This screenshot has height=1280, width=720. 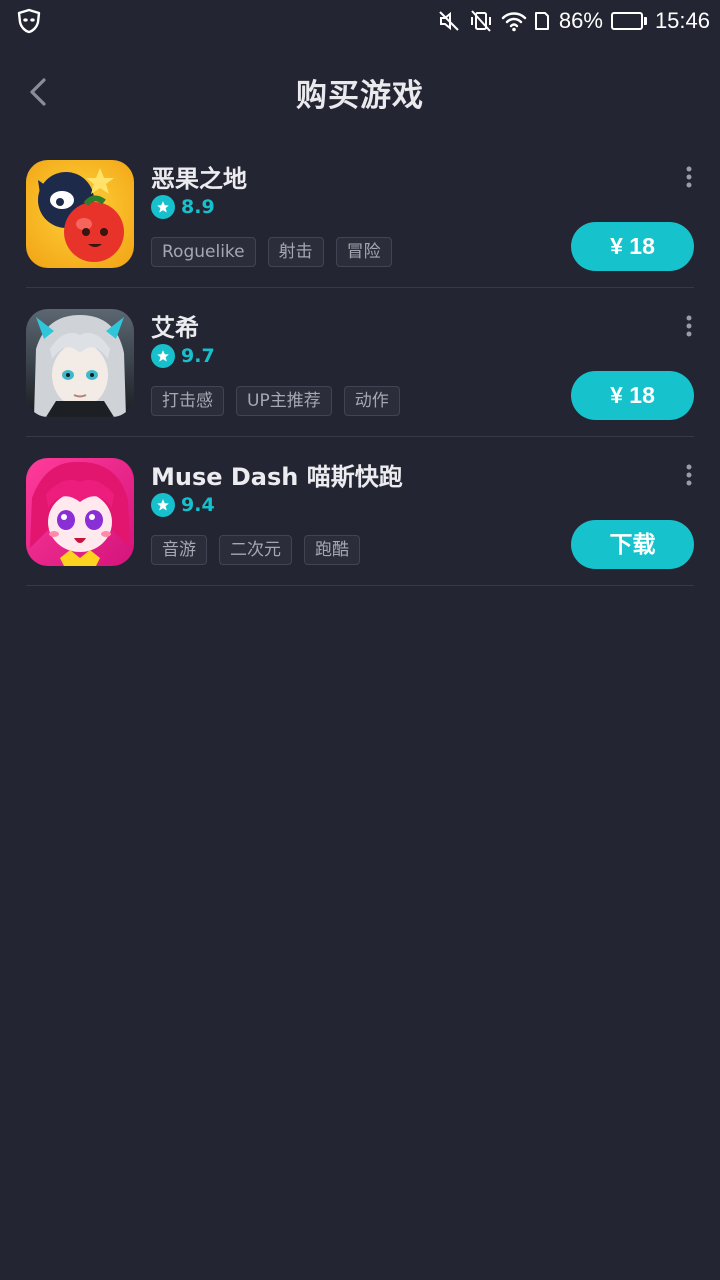 I want to click on game-row: 艾希 9.7 打击感 UP主推荐 动作 ¥ 18, so click(x=360, y=362).